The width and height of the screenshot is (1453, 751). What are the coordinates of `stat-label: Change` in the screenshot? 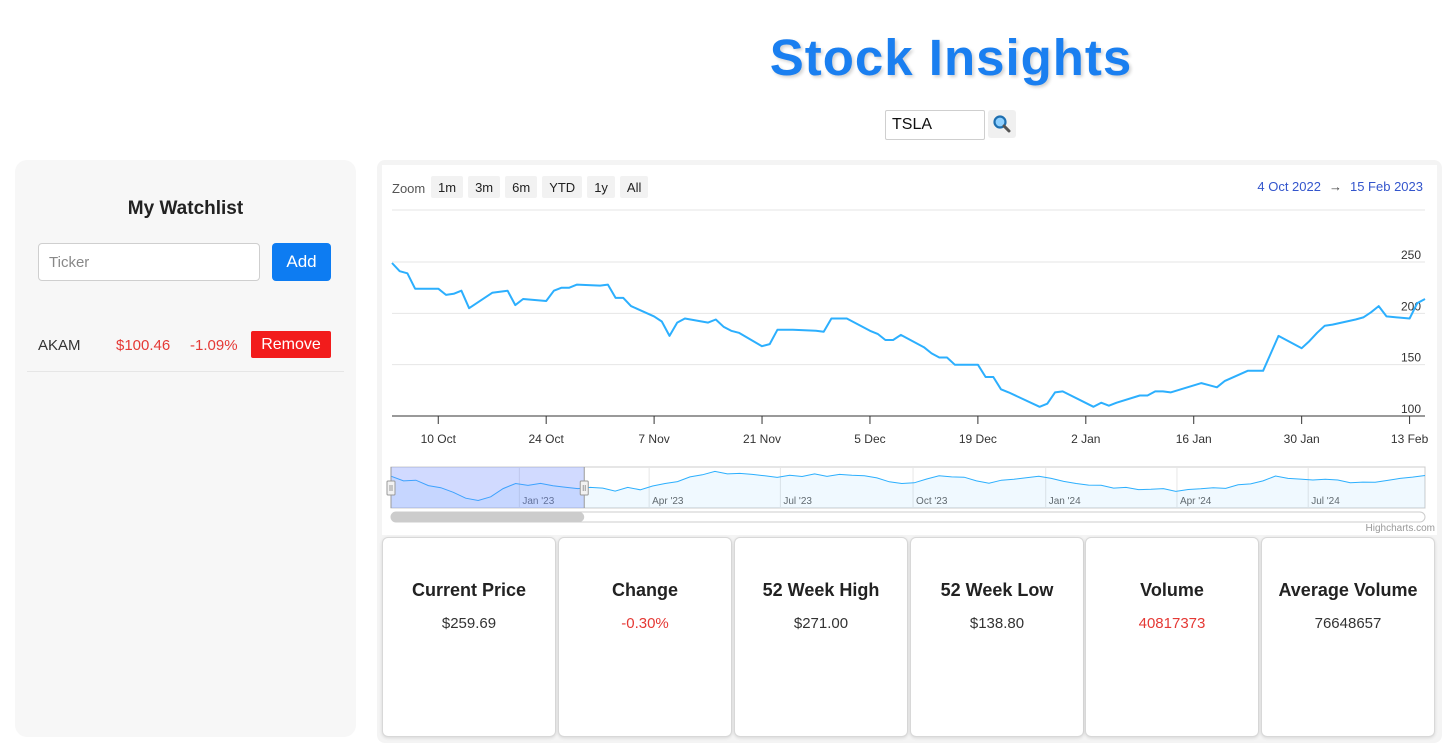 It's located at (644, 590).